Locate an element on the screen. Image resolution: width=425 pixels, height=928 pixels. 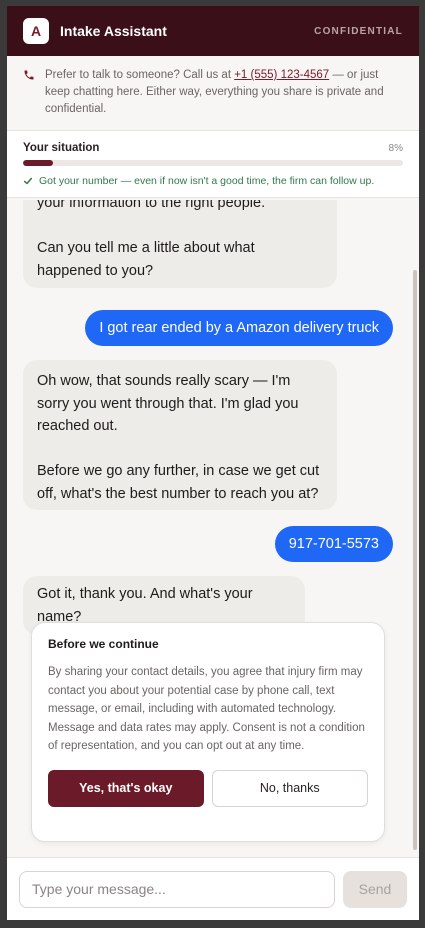
confidential-badge: CONFIDENTIAL is located at coordinates (358, 31).